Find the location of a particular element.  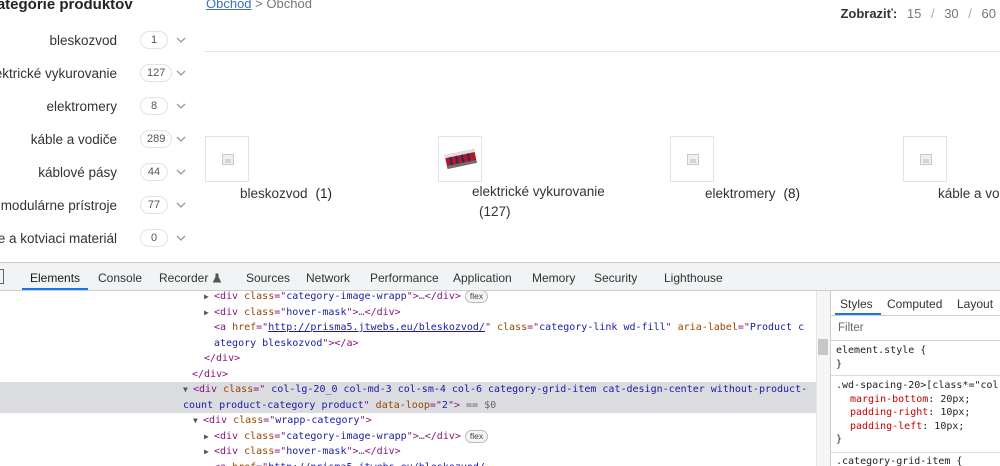

tab-application: Application is located at coordinates (482, 278).